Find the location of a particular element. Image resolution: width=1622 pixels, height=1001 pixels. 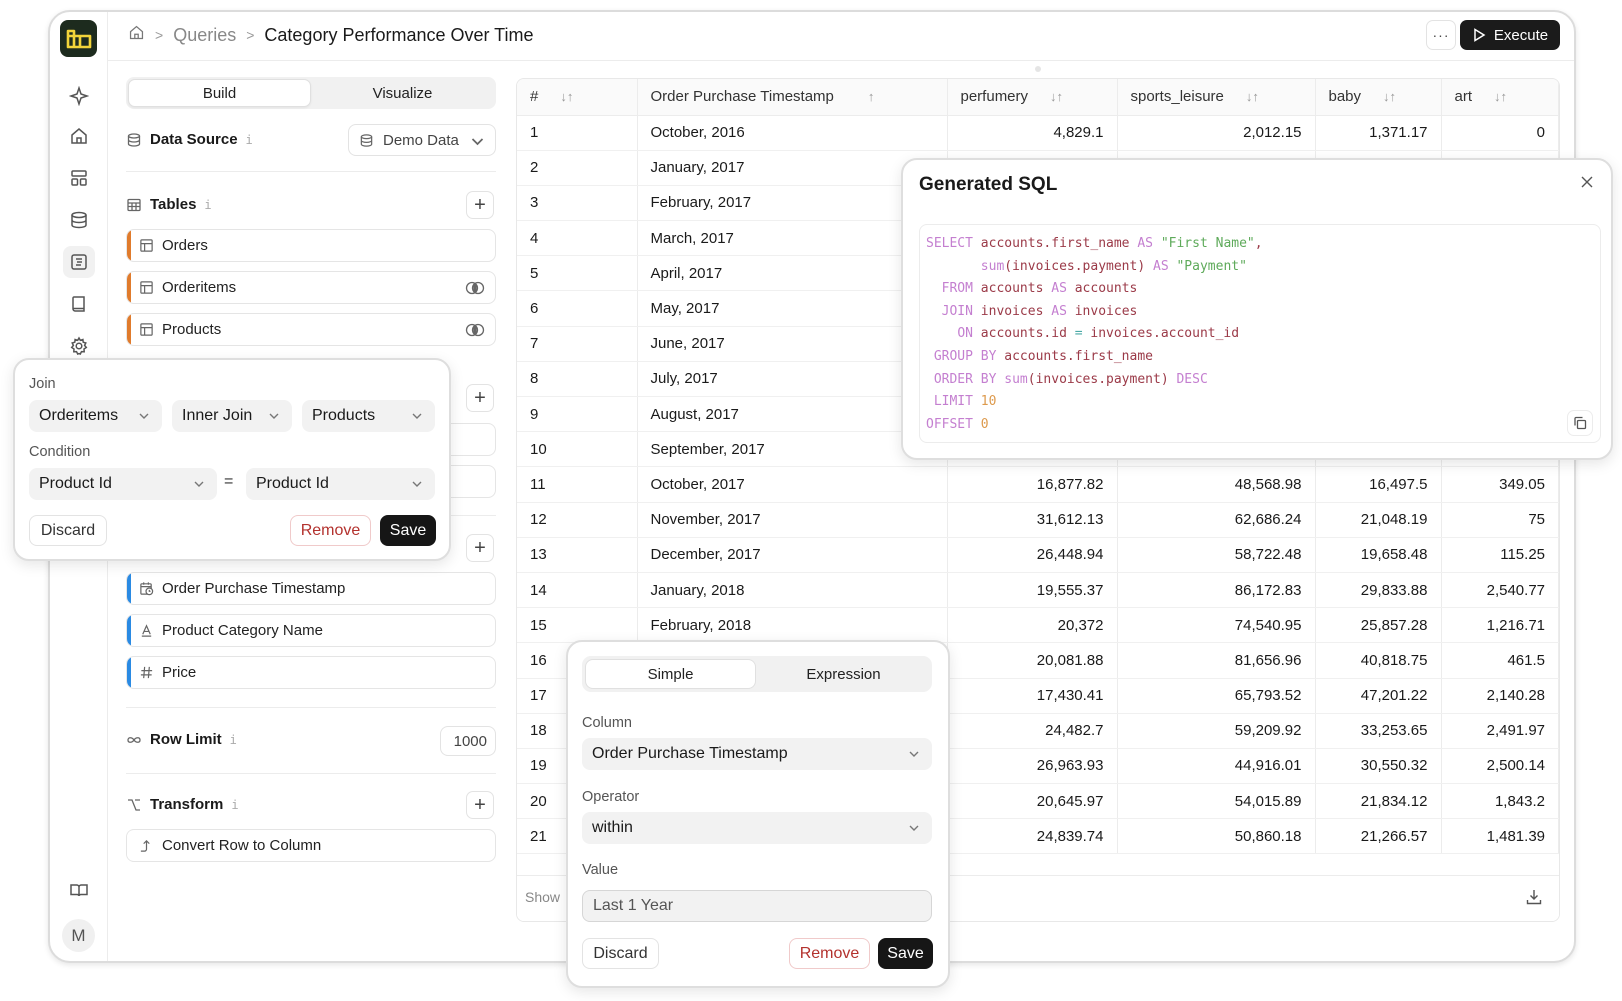

table-cell: 1,843.2 is located at coordinates (1500, 801).